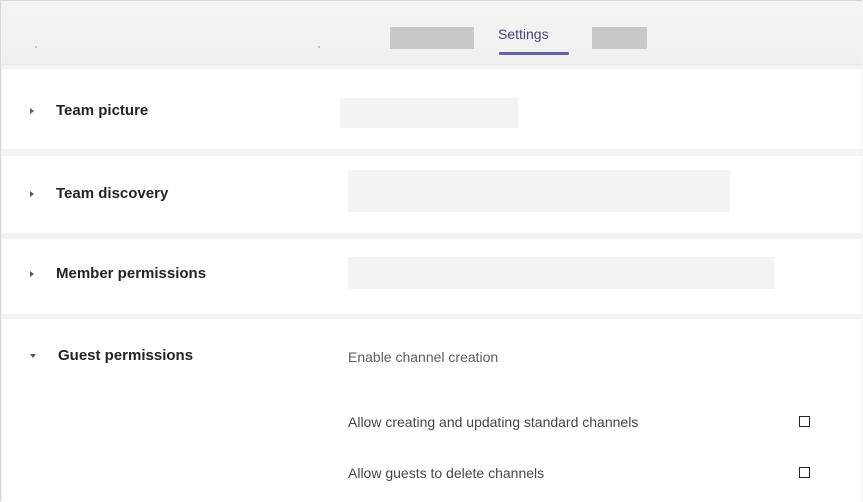 This screenshot has width=863, height=502. Describe the element at coordinates (446, 473) in the screenshot. I see `option-label: Allow guests to delete channels` at that location.